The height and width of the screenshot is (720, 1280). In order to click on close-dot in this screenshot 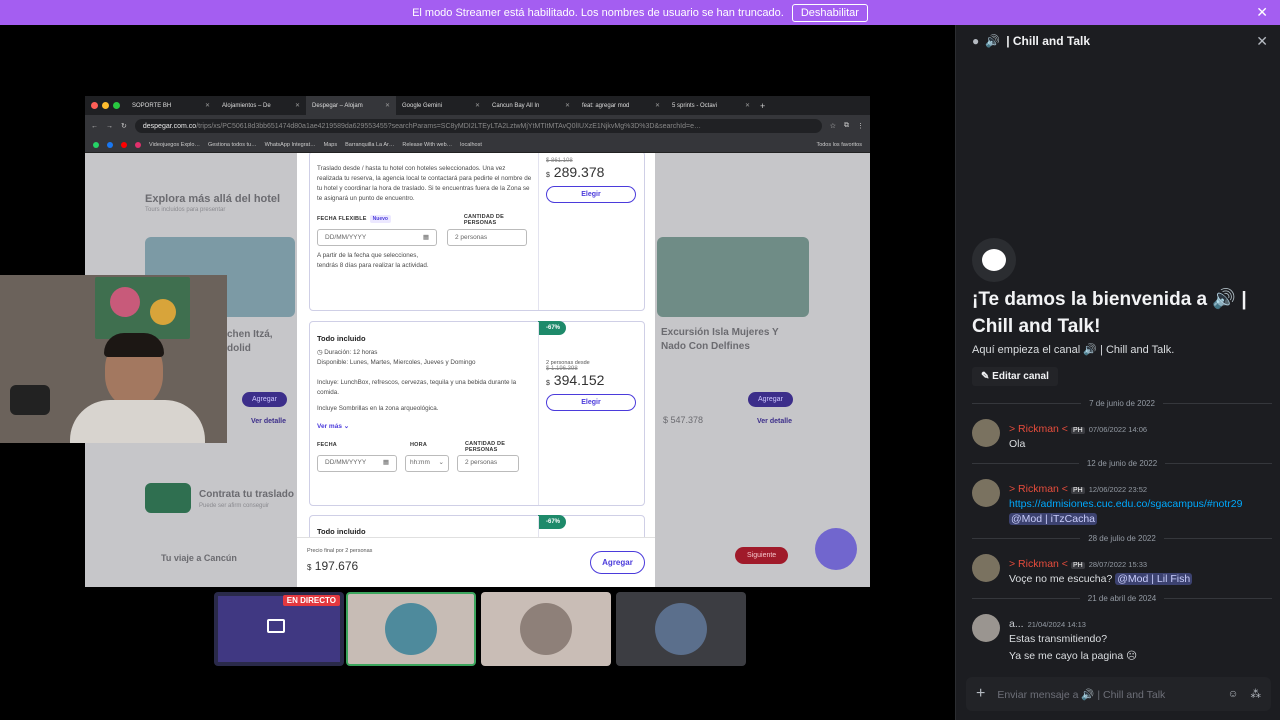, I will do `click(94, 105)`.